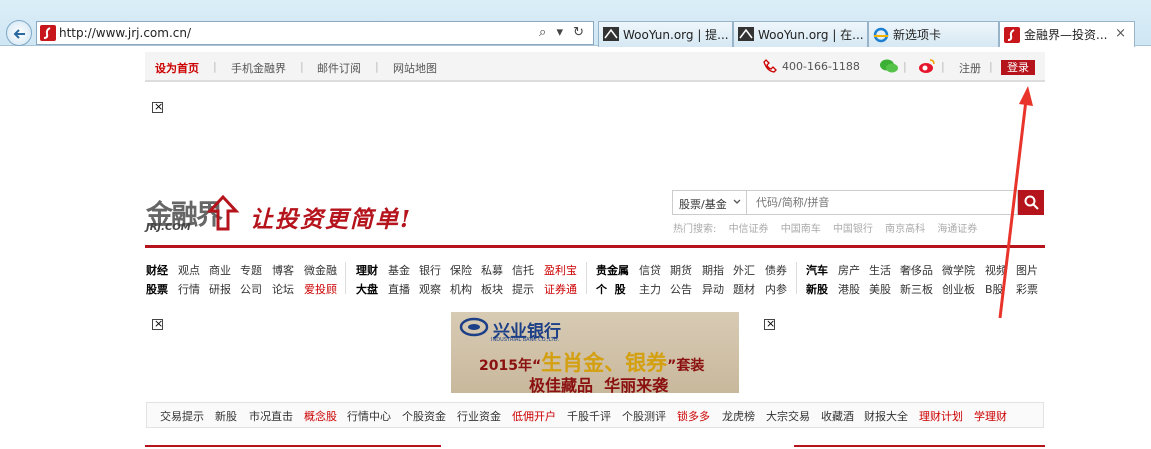 The height and width of the screenshot is (449, 1151). What do you see at coordinates (157, 289) in the screenshot?
I see `nav-item: 股票` at bounding box center [157, 289].